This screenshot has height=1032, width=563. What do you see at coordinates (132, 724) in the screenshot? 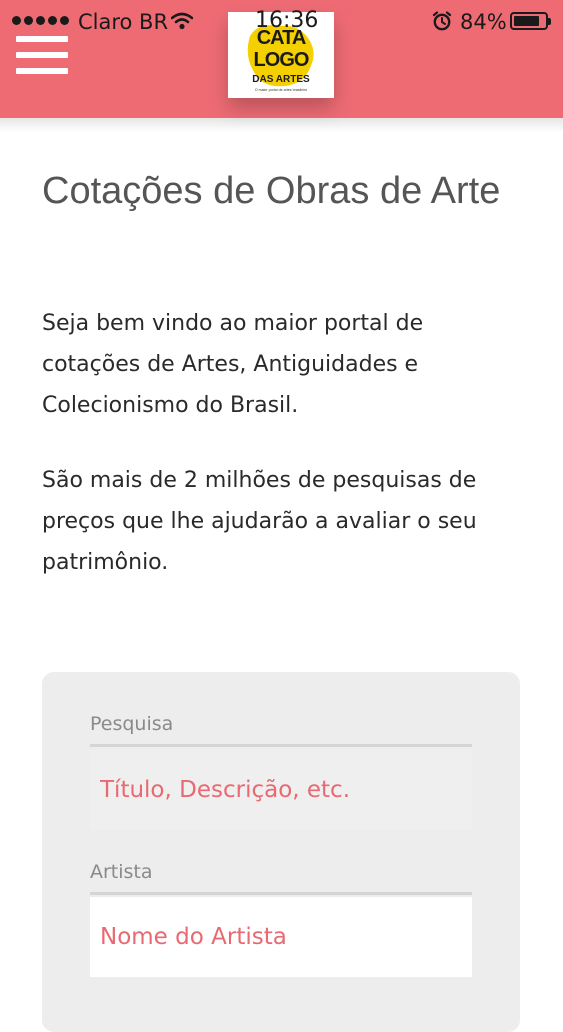
I see `pesquisa-label: Pesquisa` at bounding box center [132, 724].